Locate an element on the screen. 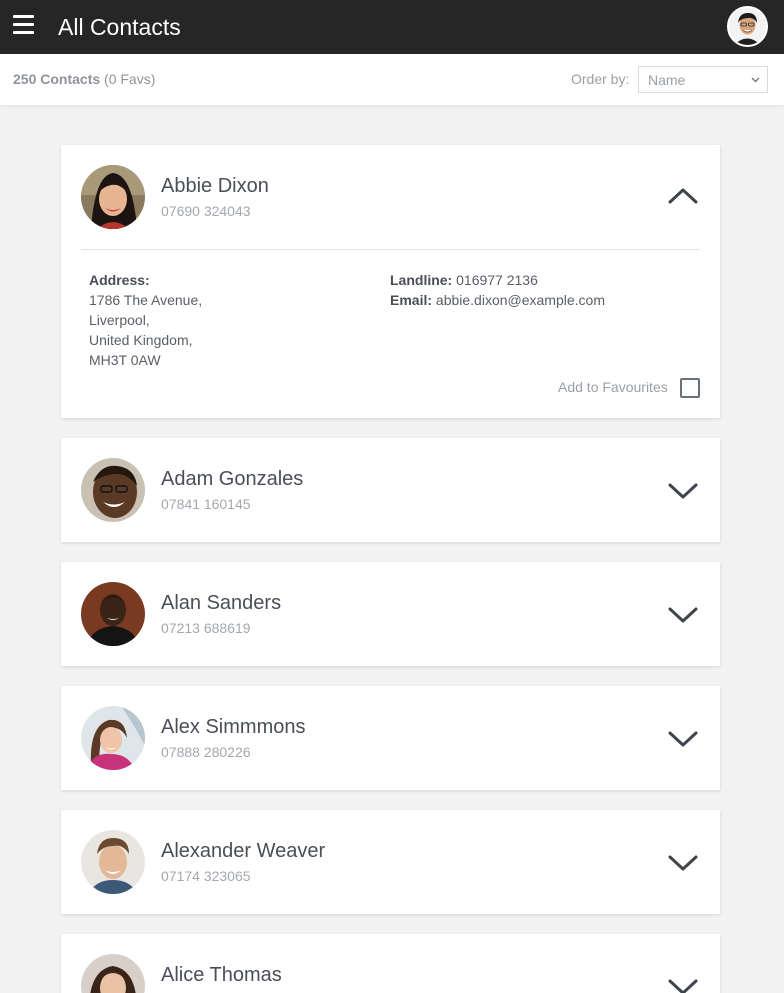  email-value: abbie.dixon@example.com is located at coordinates (520, 300).